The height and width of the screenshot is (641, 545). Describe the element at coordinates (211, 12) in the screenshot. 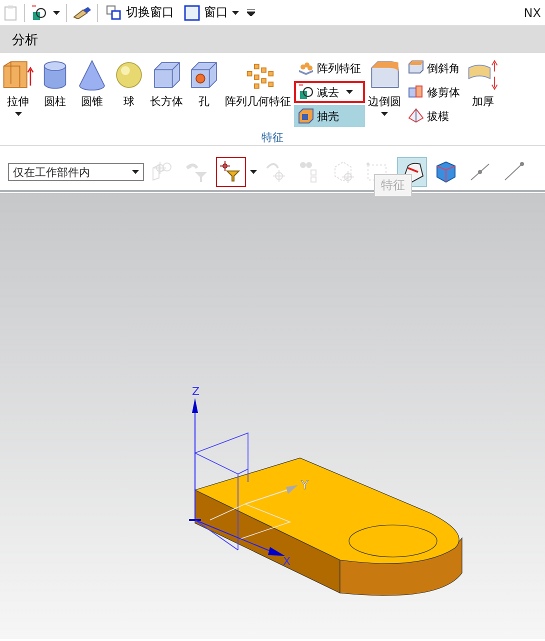

I see `window-menu-button: 窗口` at that location.